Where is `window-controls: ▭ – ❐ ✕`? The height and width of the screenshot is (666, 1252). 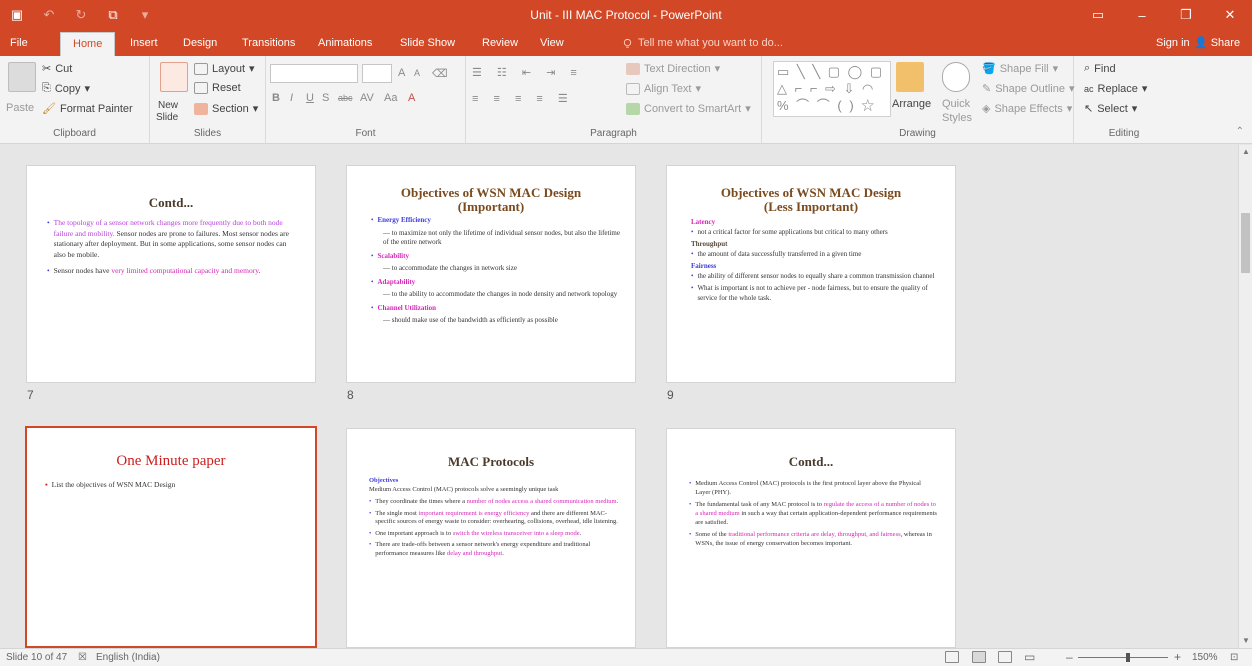
window-controls: ▭ – ❐ ✕ is located at coordinates (1164, 15).